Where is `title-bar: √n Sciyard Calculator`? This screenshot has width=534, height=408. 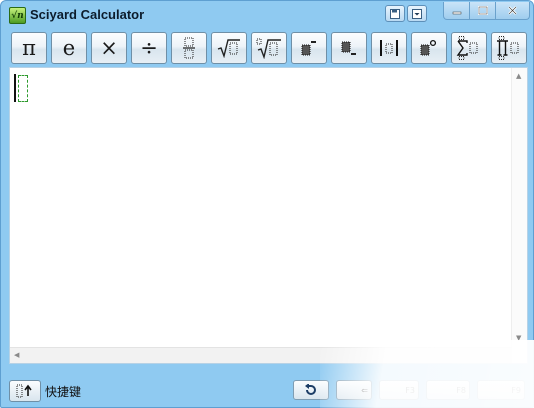 title-bar: √n Sciyard Calculator is located at coordinates (267, 15).